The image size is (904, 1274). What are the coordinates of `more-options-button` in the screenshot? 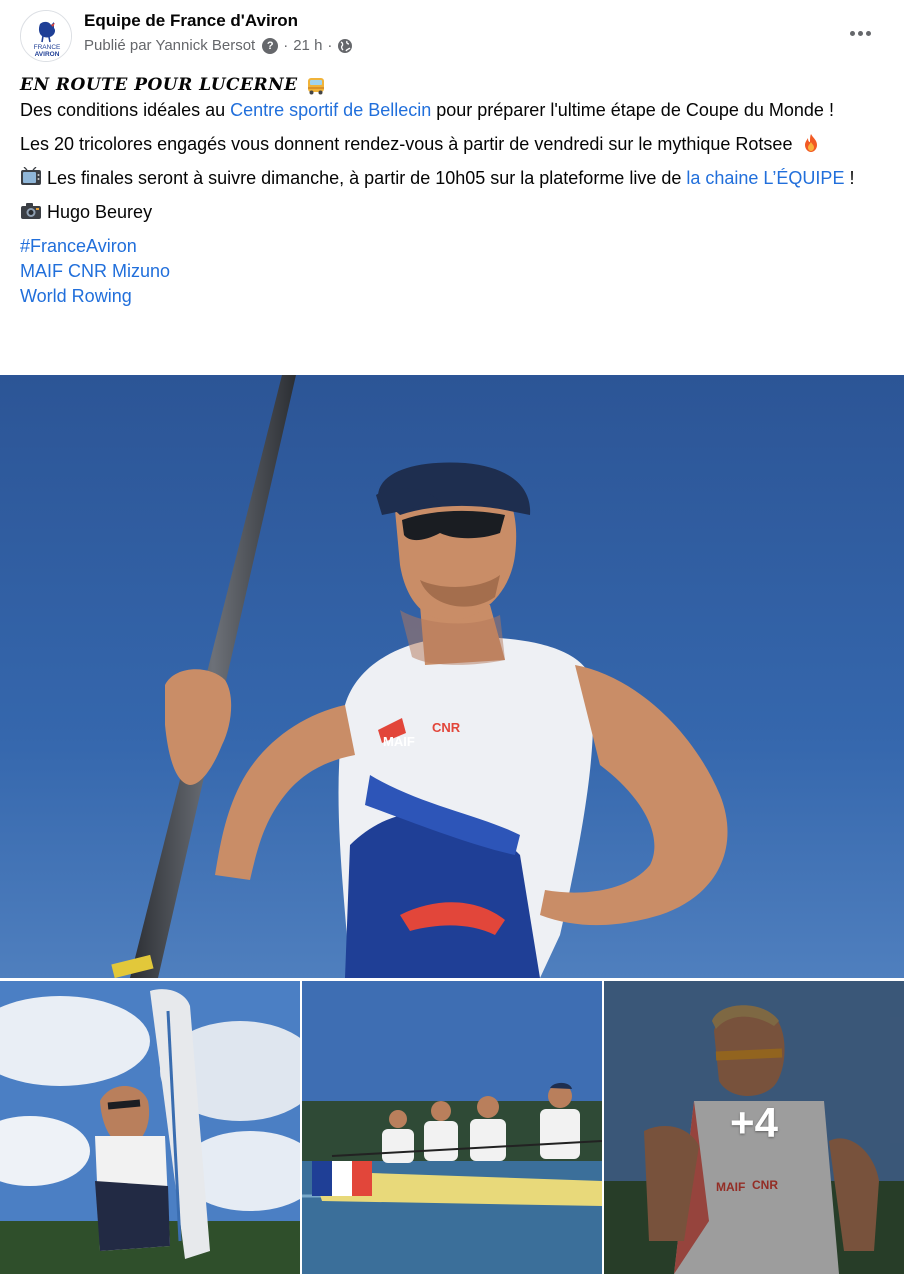 It's located at (860, 33).